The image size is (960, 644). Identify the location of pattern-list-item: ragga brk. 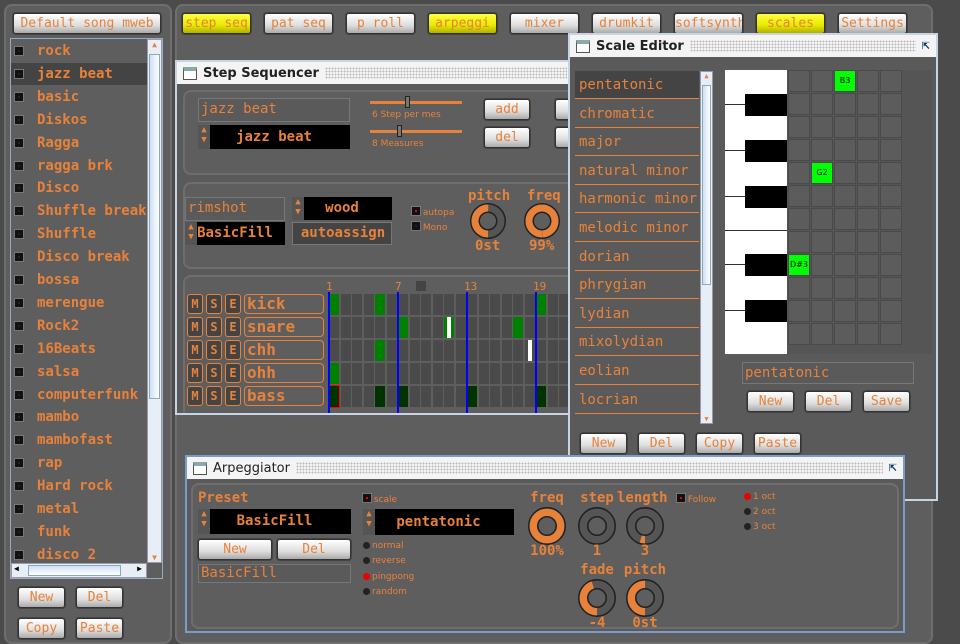
(79, 166).